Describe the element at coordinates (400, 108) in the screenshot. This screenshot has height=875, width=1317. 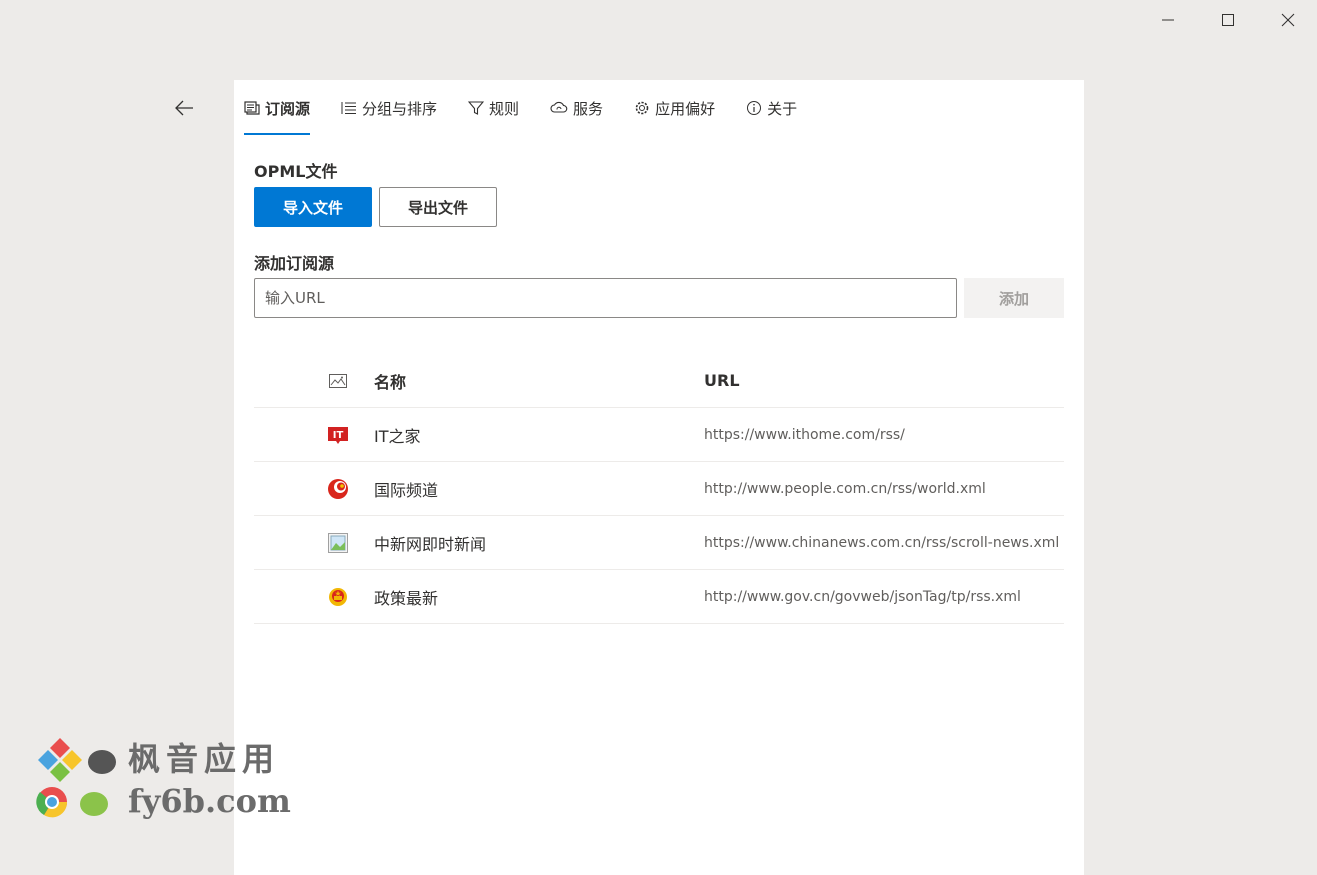
I see `tab-label: 分组与排序` at that location.